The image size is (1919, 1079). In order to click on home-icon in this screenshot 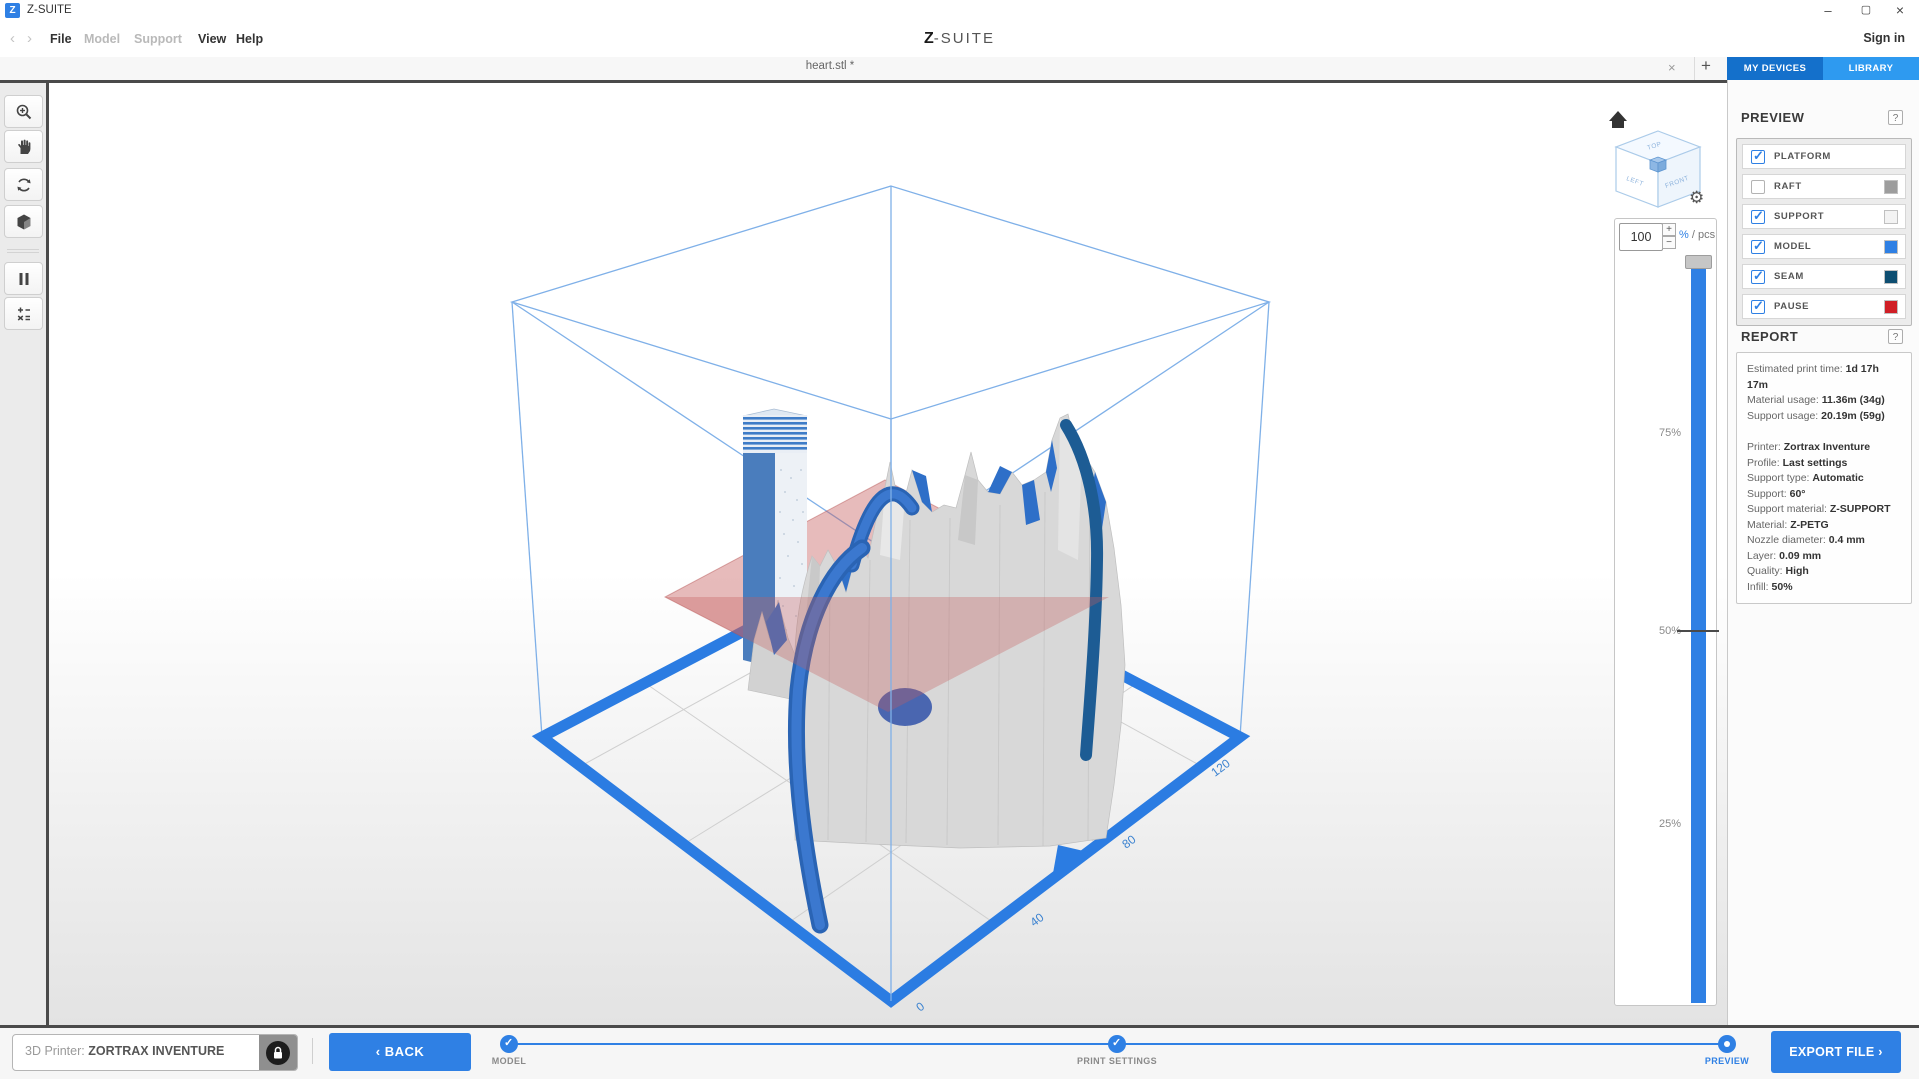, I will do `click(1618, 119)`.